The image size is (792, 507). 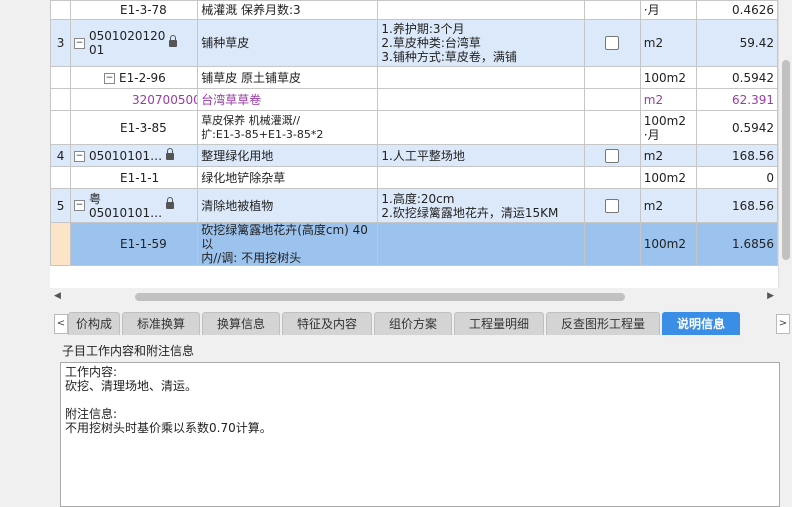 I want to click on quantity-cell: 1.6856, so click(x=736, y=244).